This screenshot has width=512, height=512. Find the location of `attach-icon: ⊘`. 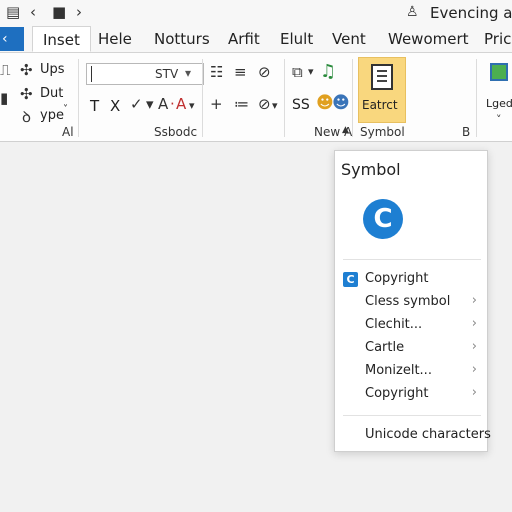

attach-icon: ⊘ is located at coordinates (264, 104).